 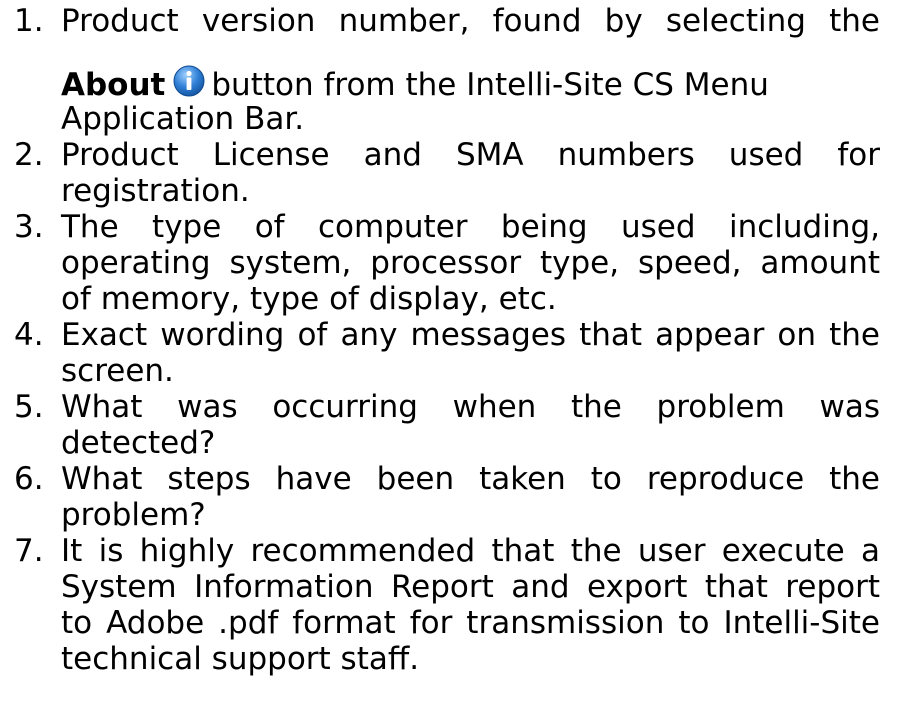 I want to click on list-item-text: technical support staff., so click(x=240, y=659).